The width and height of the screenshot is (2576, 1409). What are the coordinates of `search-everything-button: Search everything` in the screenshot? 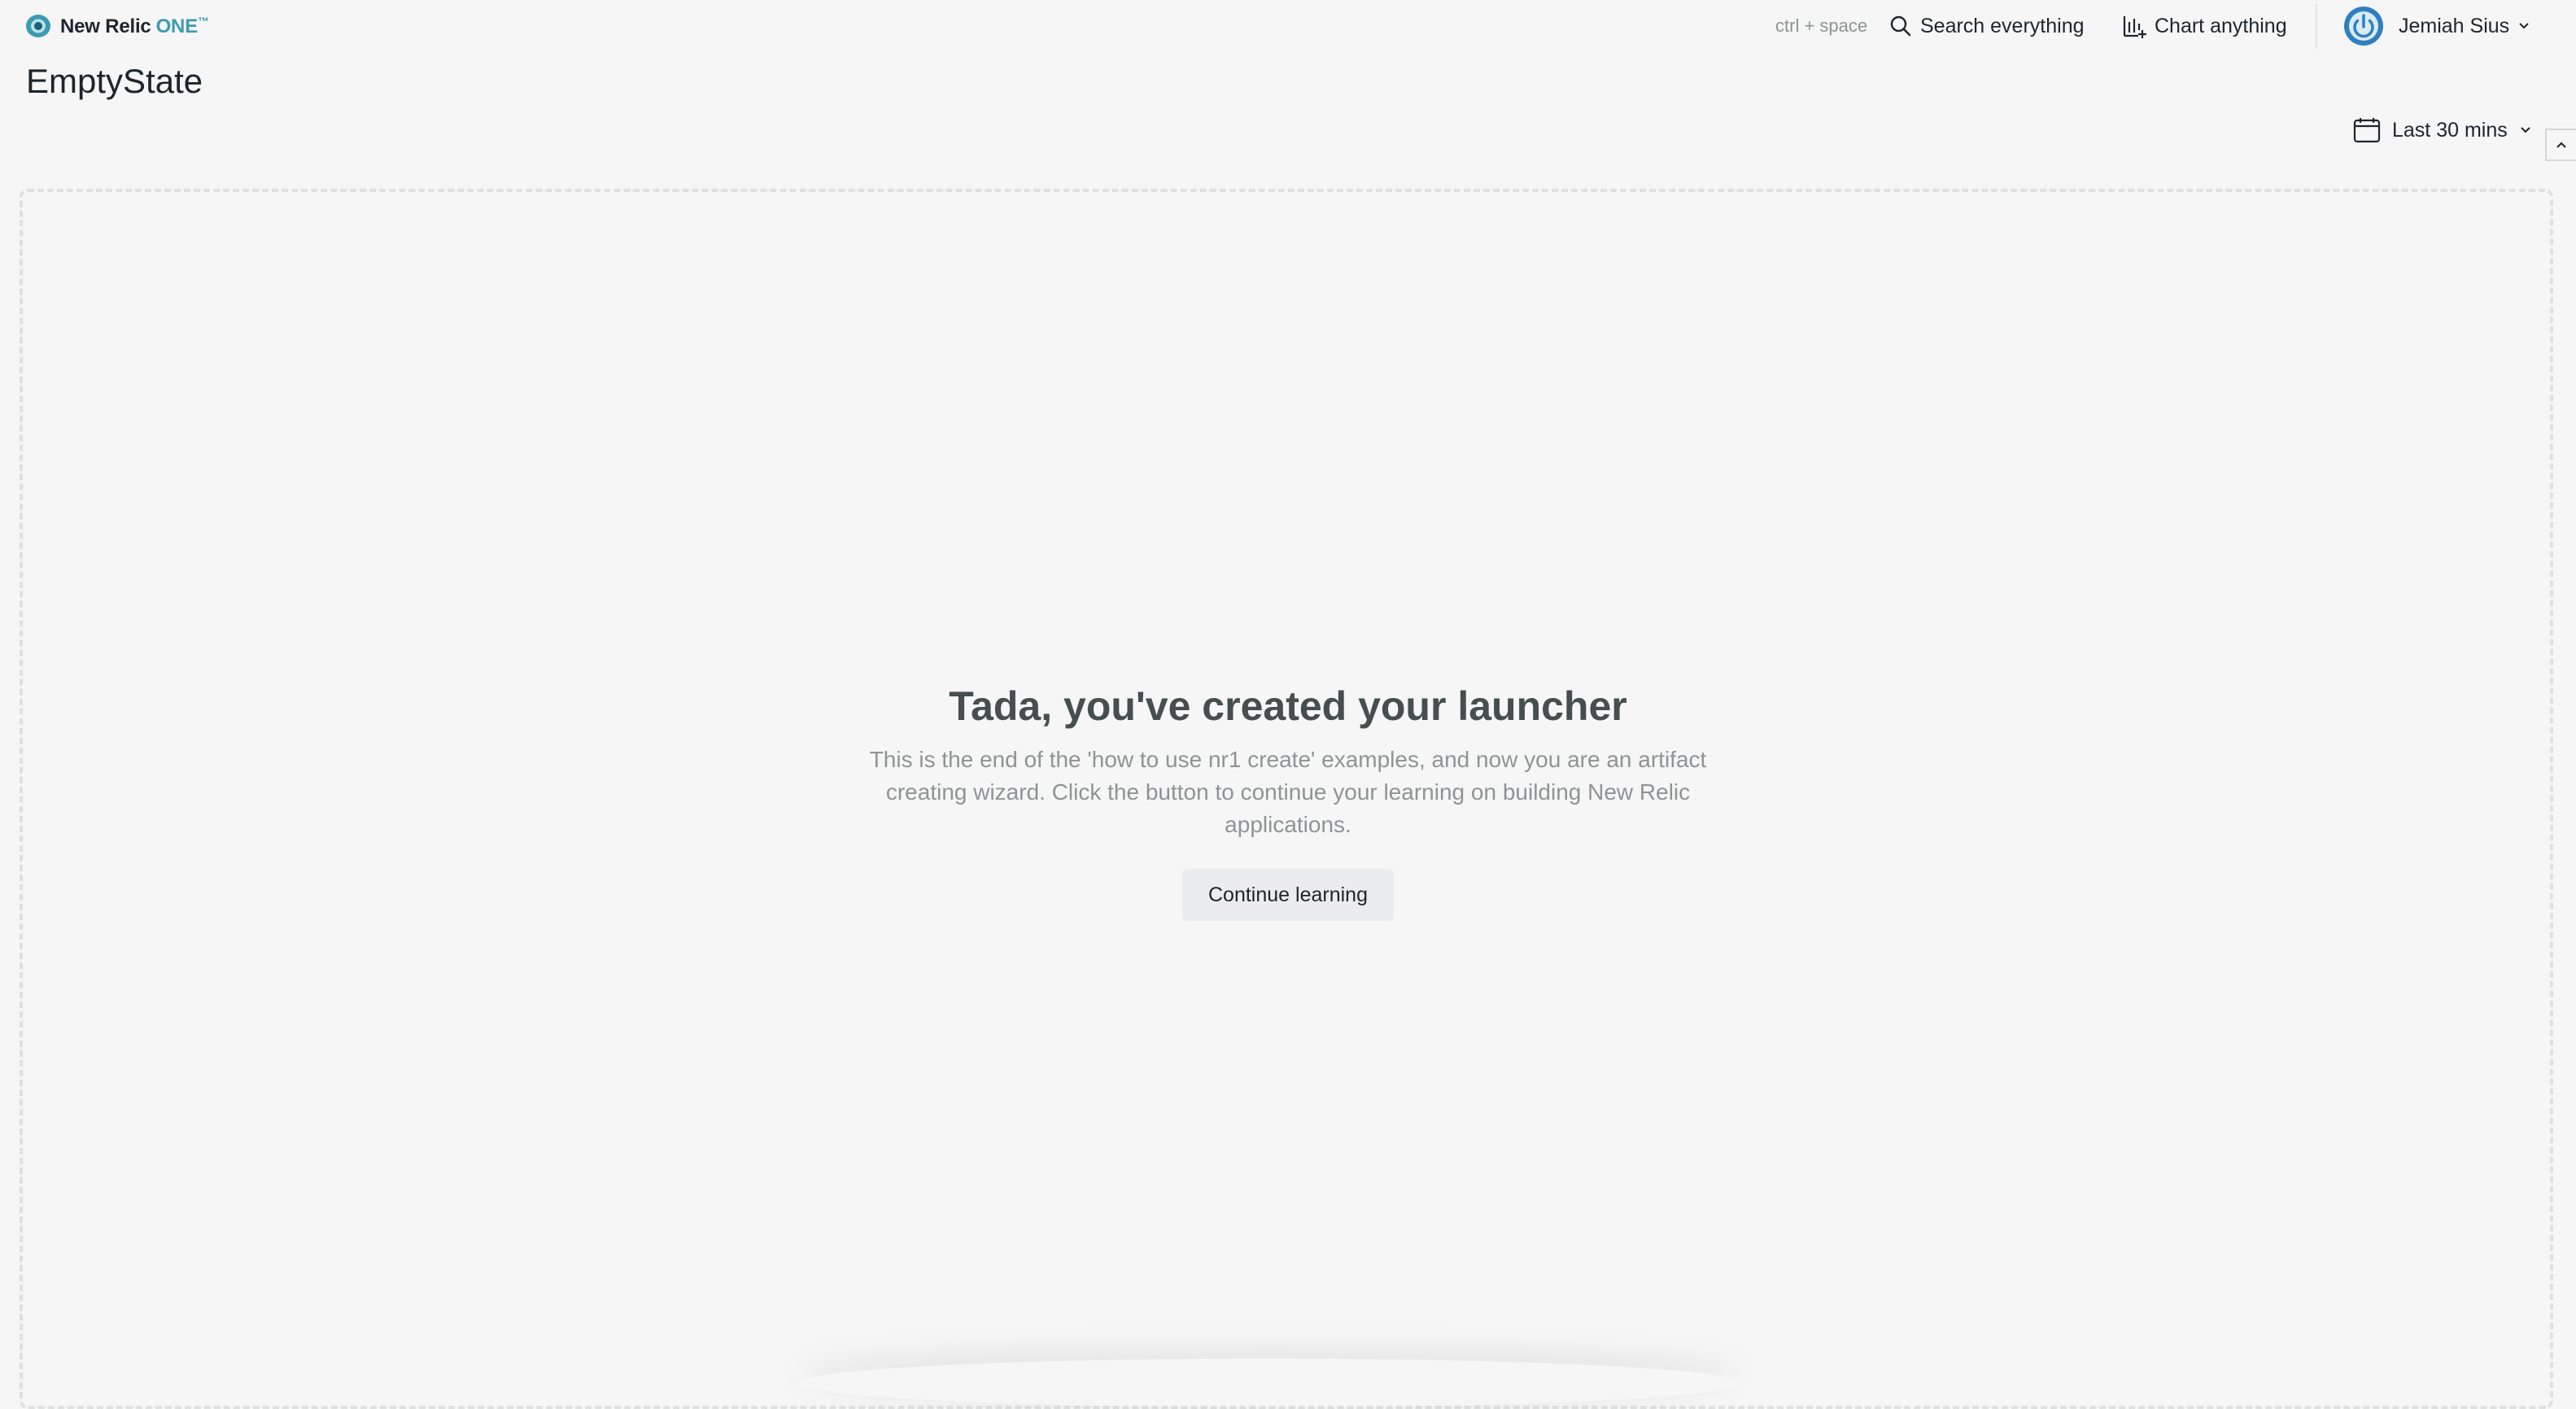 It's located at (1987, 26).